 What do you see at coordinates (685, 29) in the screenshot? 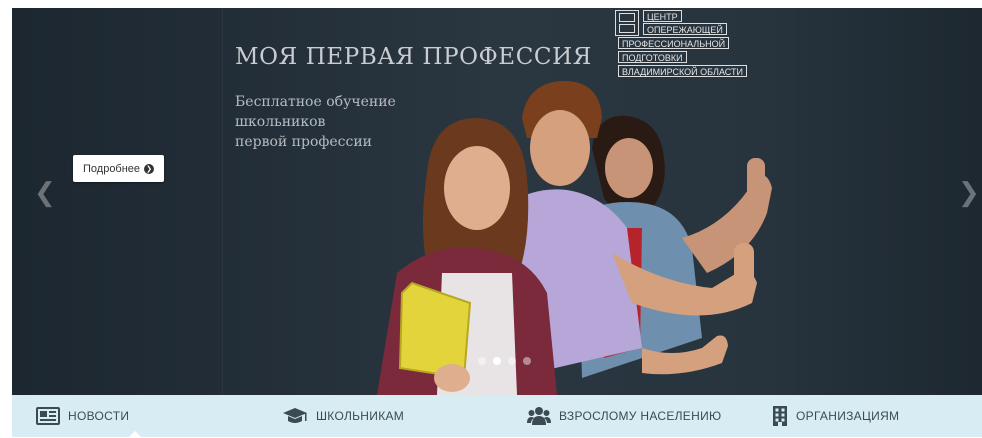
I see `logo-line: ОПЕРЕЖАЮЩЕЙ` at bounding box center [685, 29].